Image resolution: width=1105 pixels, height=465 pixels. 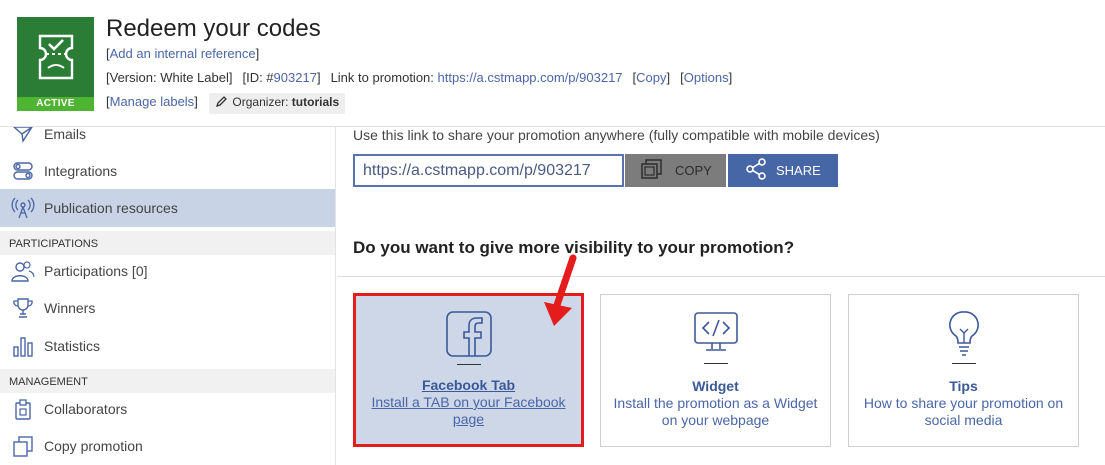 I want to click on promotion-url-field: https://a.cstmapp.com/p/903217, so click(x=488, y=170).